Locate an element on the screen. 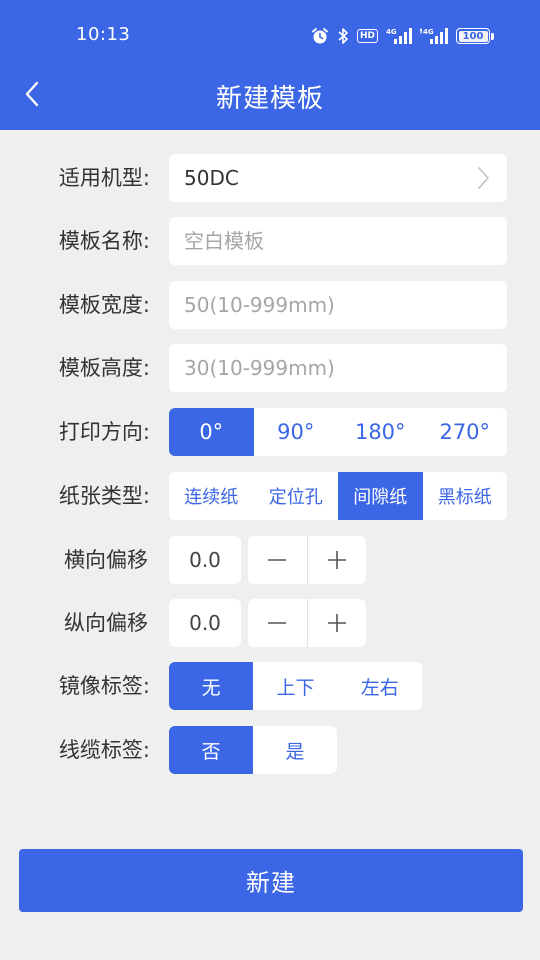 This screenshot has width=540, height=960. mirror-option-vertical: 上下 is located at coordinates (295, 686).